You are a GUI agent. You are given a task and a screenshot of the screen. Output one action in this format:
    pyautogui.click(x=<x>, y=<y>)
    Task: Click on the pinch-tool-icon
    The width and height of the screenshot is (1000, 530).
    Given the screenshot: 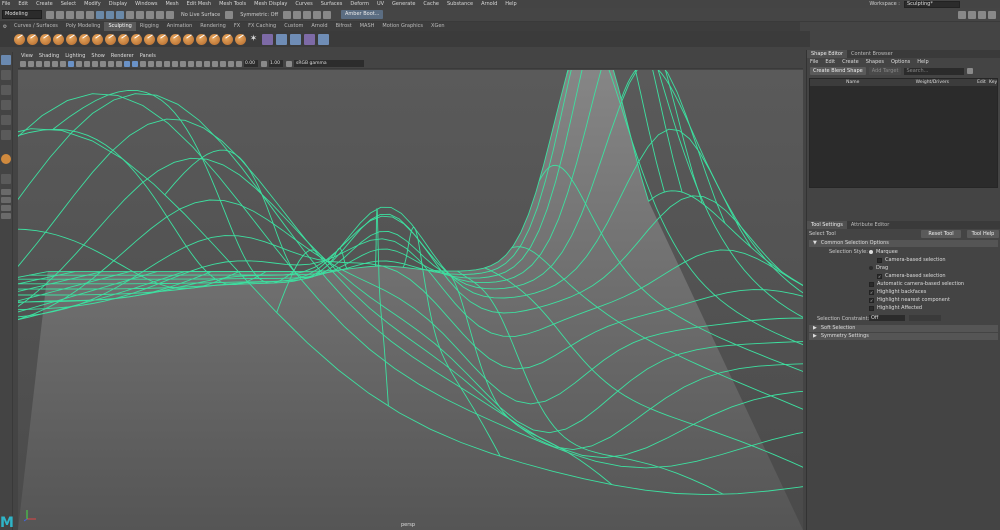 What is the action you would take?
    pyautogui.click(x=71, y=39)
    